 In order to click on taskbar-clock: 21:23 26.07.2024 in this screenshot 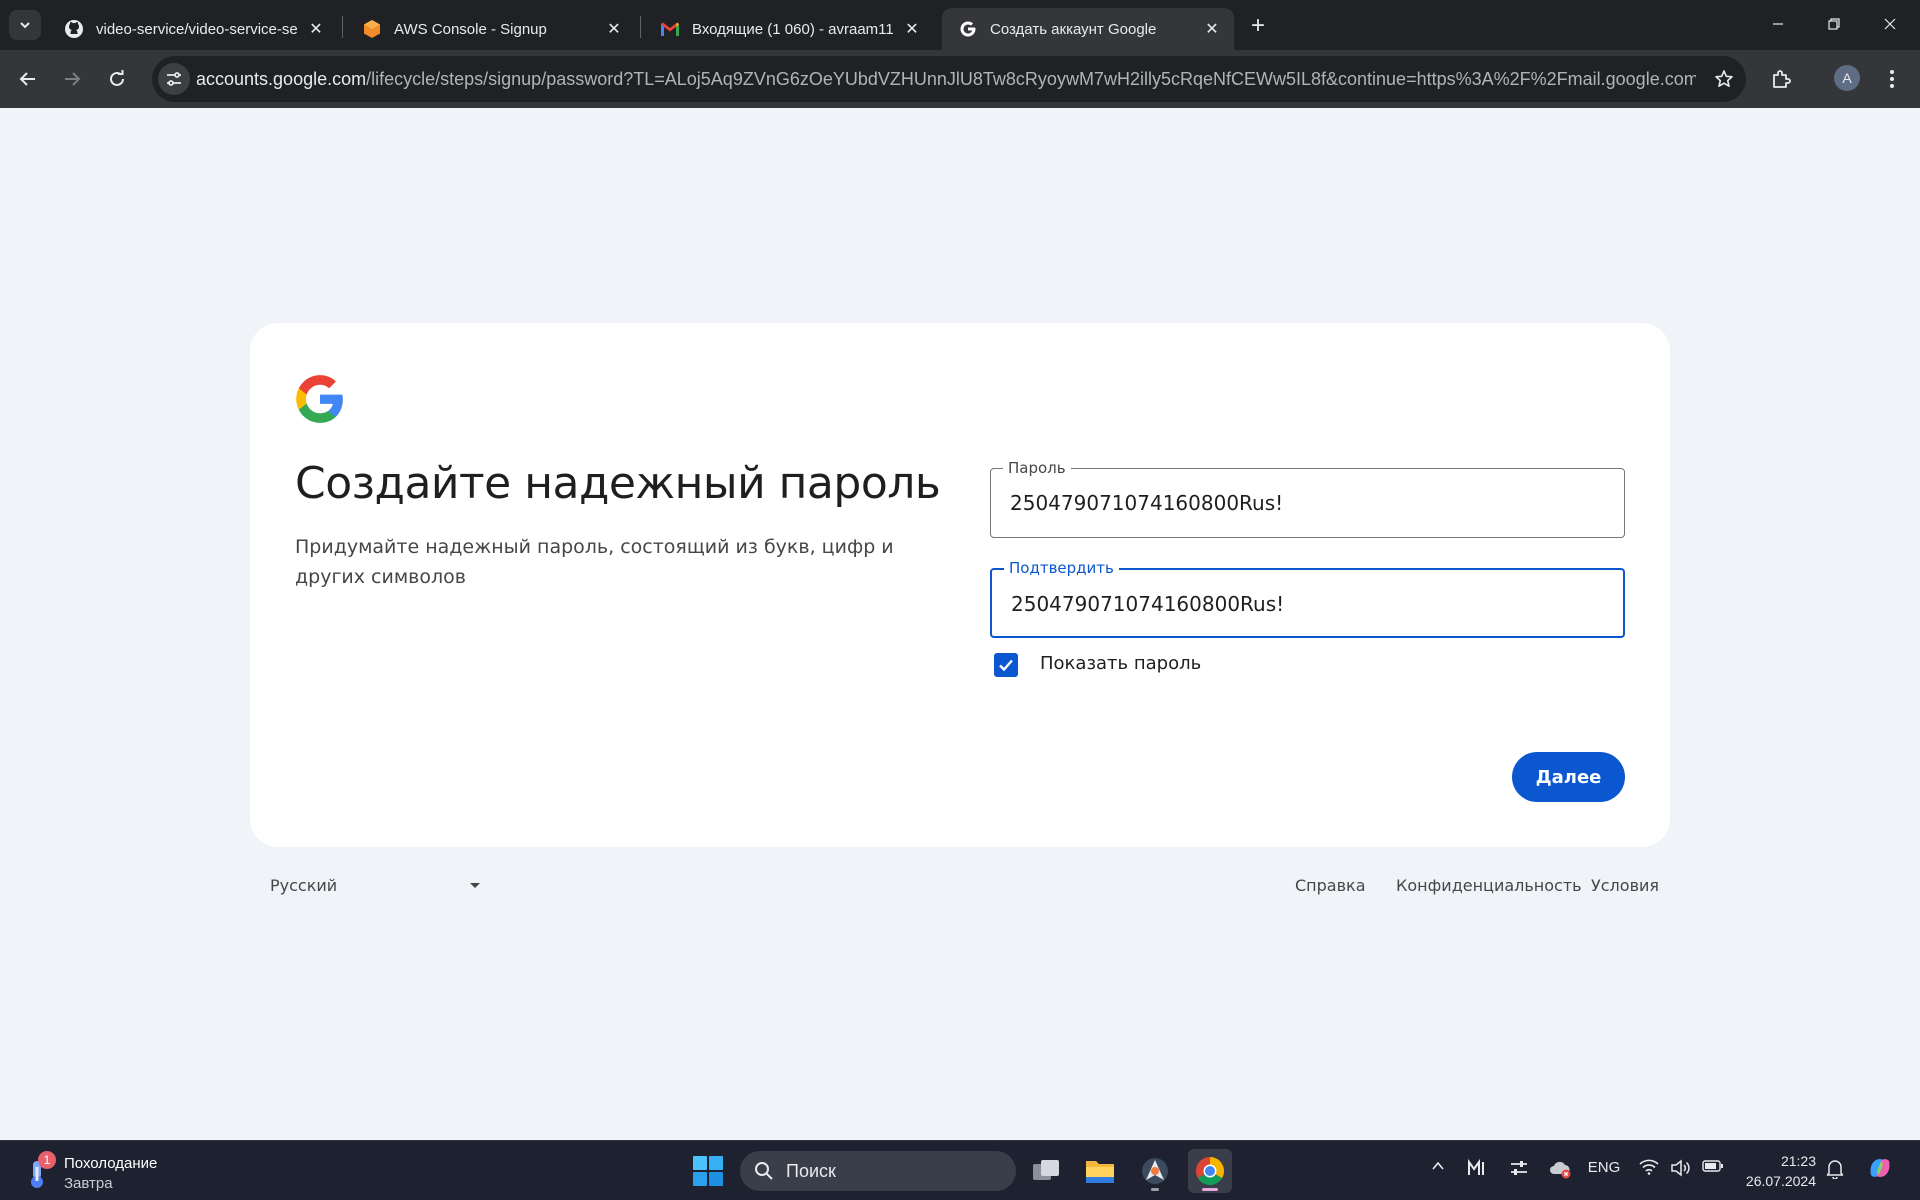, I will do `click(1776, 1171)`.